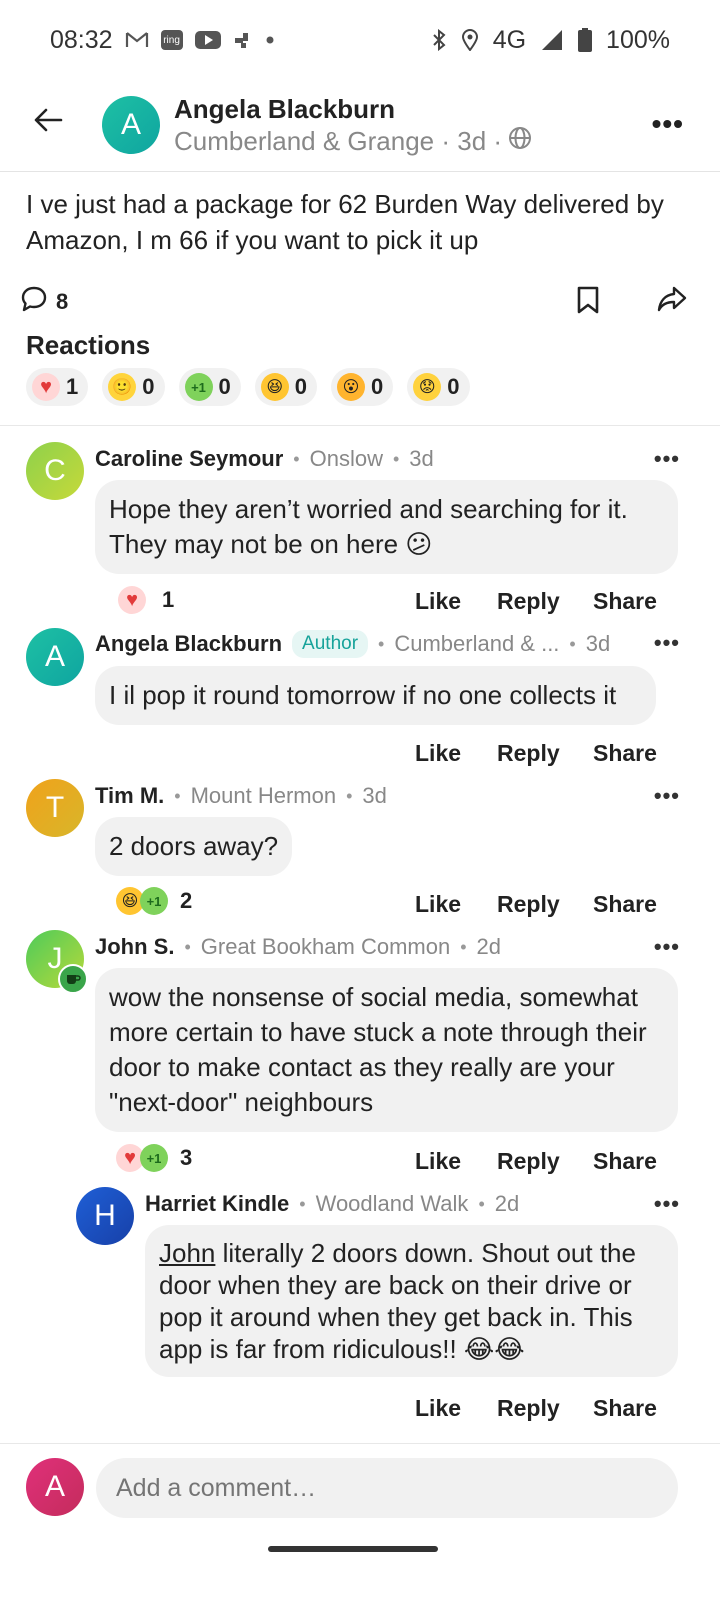  What do you see at coordinates (129, 796) in the screenshot?
I see `commenter-name: Tim M.` at bounding box center [129, 796].